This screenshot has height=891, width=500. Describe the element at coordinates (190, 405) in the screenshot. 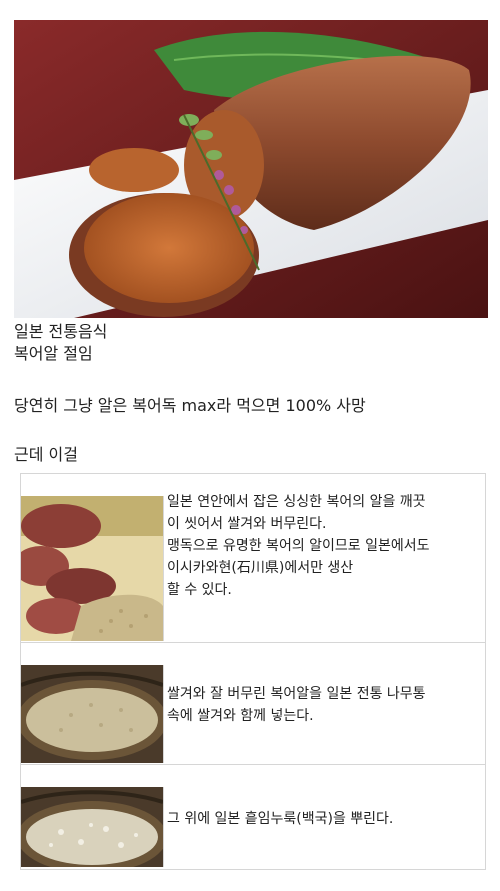

I see `intro-warning: 당연히 그냥 알은 복어독 max라 먹으면 100% 사망` at that location.